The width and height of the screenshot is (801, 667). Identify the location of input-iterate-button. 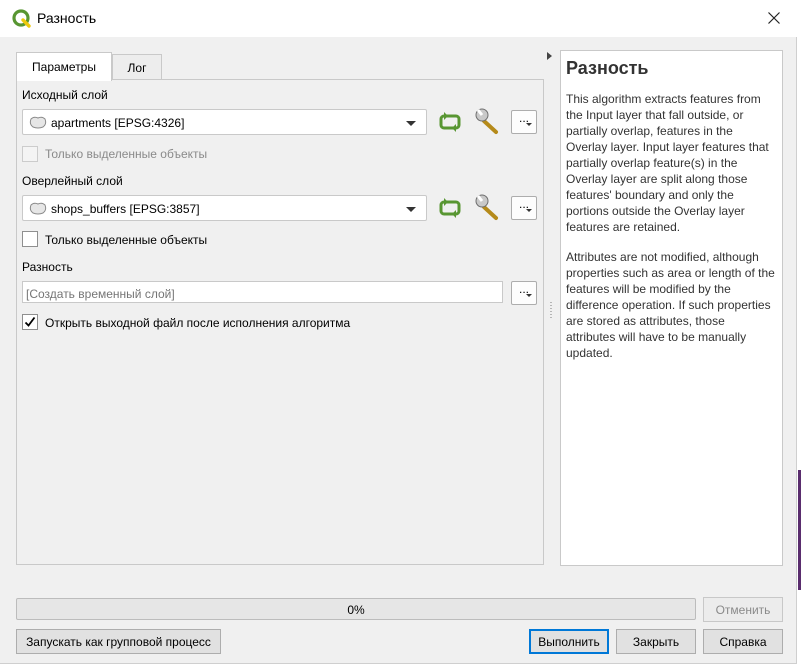
(450, 122).